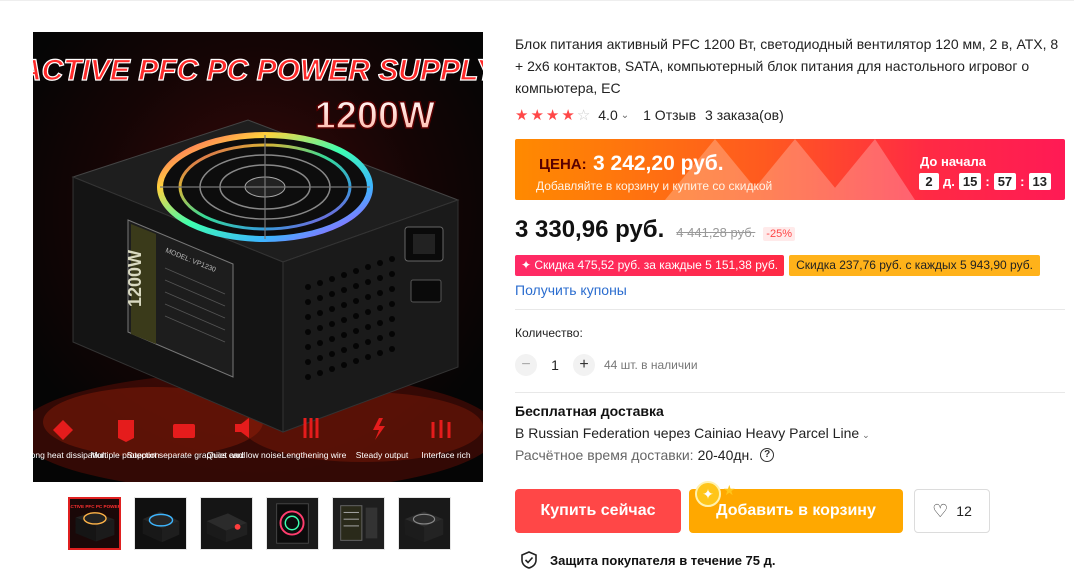 The width and height of the screenshot is (1074, 570). I want to click on current-price: 3 330,96 руб., so click(590, 229).